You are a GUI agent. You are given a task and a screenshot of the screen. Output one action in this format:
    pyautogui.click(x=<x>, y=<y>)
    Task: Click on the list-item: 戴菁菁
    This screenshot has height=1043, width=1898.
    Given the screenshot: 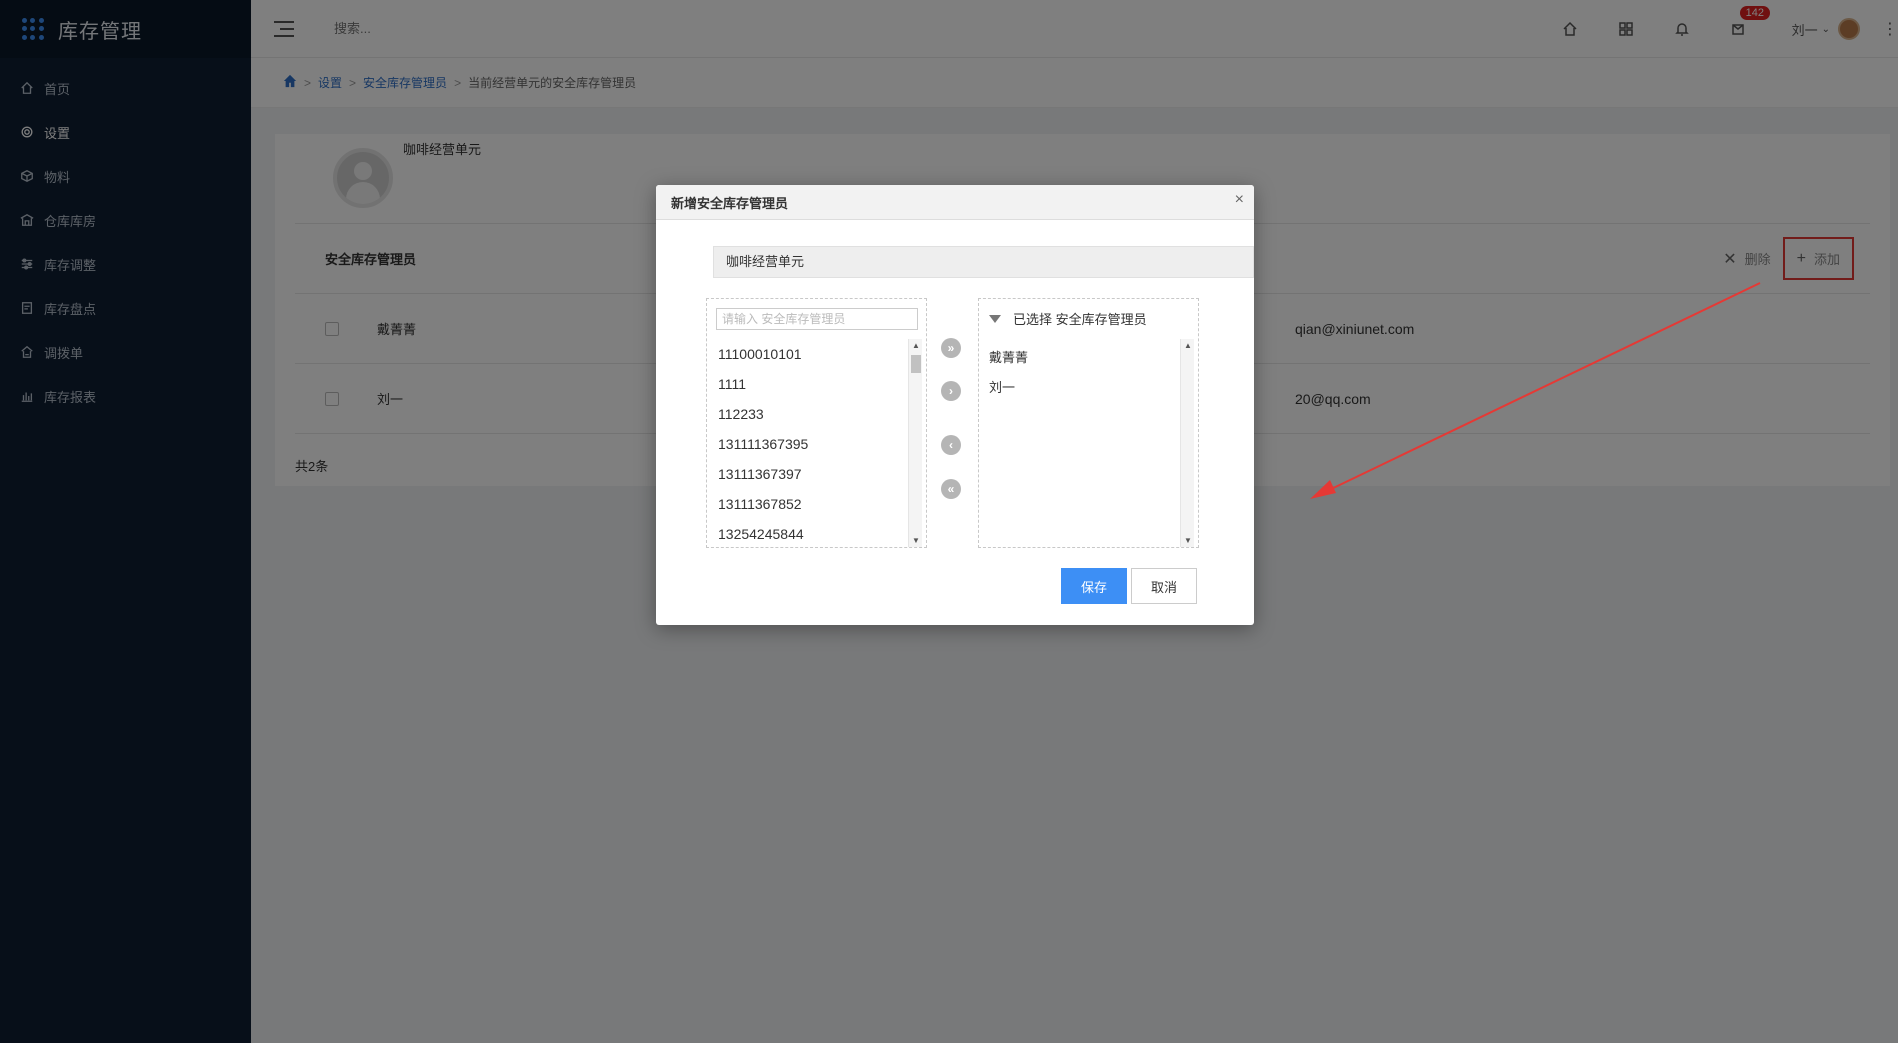 What is the action you would take?
    pyautogui.click(x=1003, y=358)
    